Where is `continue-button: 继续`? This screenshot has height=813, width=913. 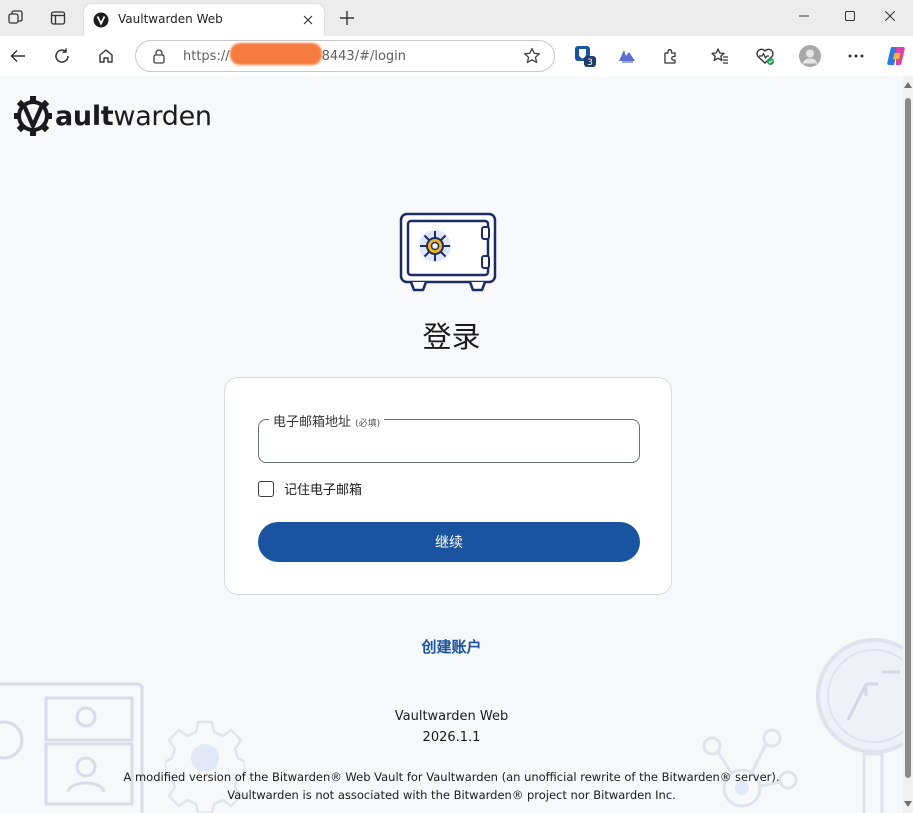
continue-button: 继续 is located at coordinates (449, 542).